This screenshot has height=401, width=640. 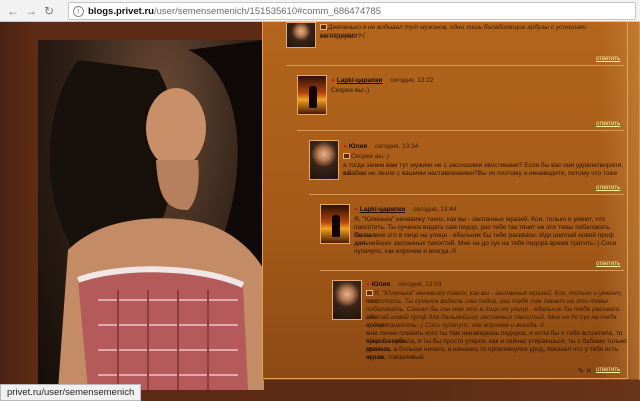 I want to click on status-url: privet.ru/user/semensemenich, so click(x=71, y=392).